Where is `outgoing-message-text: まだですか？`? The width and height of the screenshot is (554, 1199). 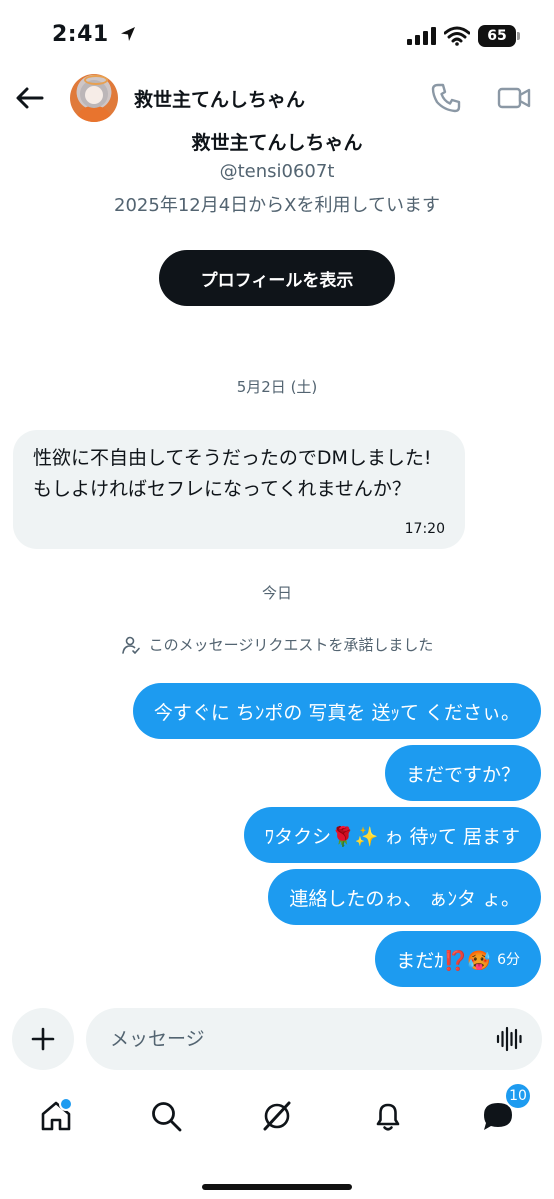
outgoing-message-text: まだですか？ is located at coordinates (462, 774).